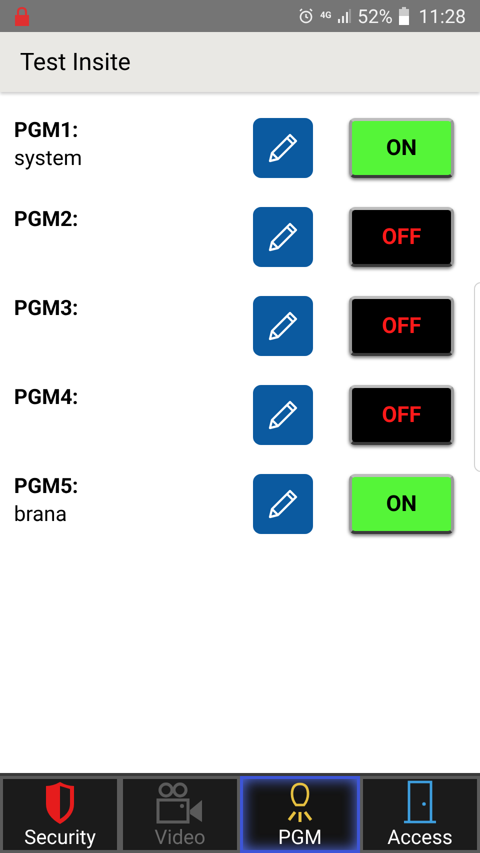 The height and width of the screenshot is (853, 480). What do you see at coordinates (375, 16) in the screenshot?
I see `battery-percent: 52%` at bounding box center [375, 16].